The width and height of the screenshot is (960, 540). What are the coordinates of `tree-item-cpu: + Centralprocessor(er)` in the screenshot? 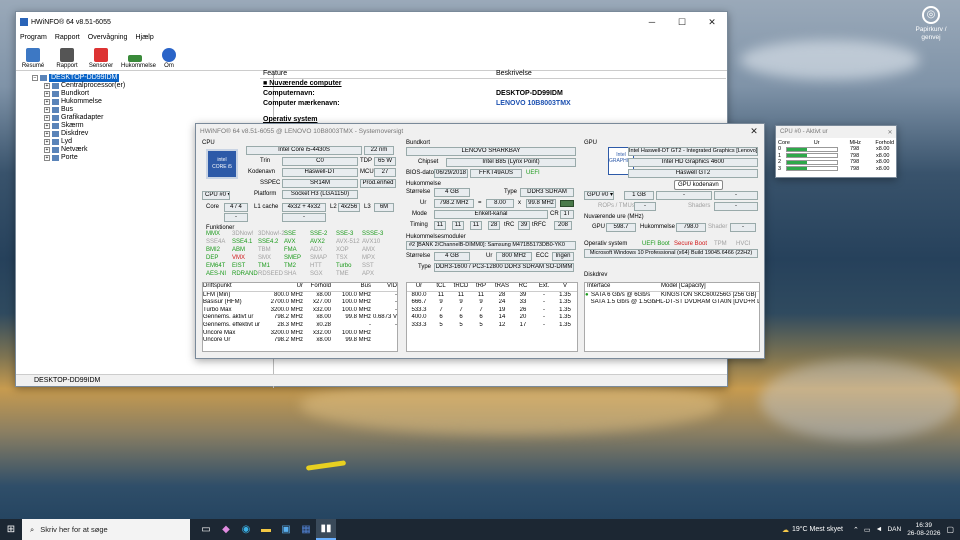 It's located at (152, 86).